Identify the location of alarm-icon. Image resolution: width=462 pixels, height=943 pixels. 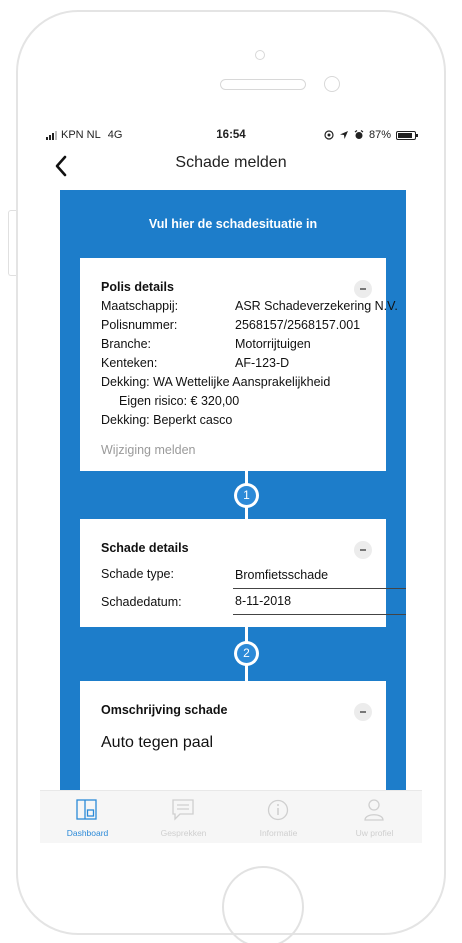
(359, 134).